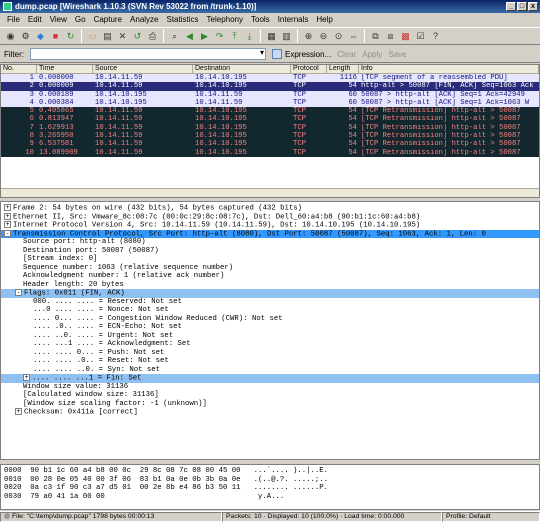 Image resolution: width=540 pixels, height=522 pixels. Describe the element at coordinates (420, 36) in the screenshot. I see `preferences-icon: ☑` at that location.